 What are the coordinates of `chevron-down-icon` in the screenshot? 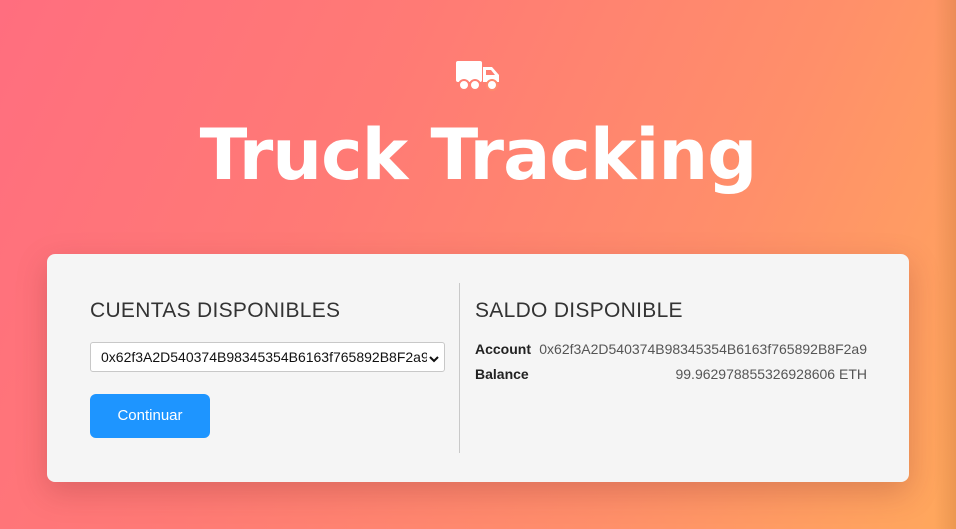 It's located at (434, 358).